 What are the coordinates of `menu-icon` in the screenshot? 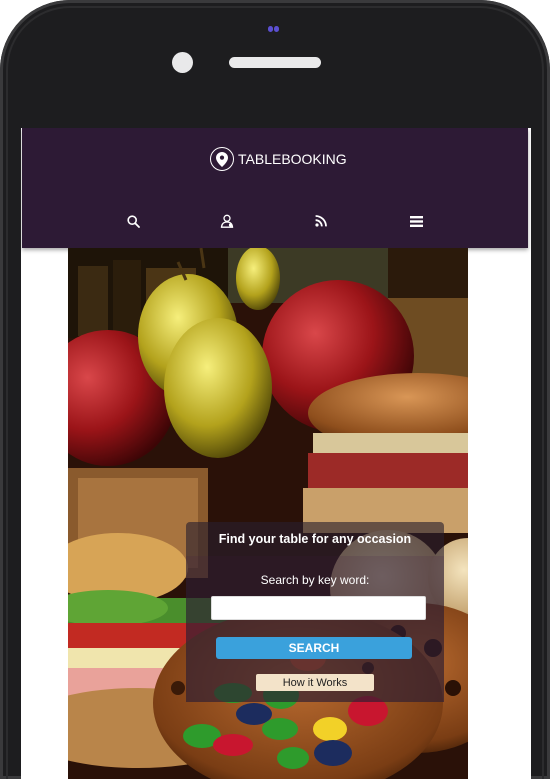 It's located at (416, 221).